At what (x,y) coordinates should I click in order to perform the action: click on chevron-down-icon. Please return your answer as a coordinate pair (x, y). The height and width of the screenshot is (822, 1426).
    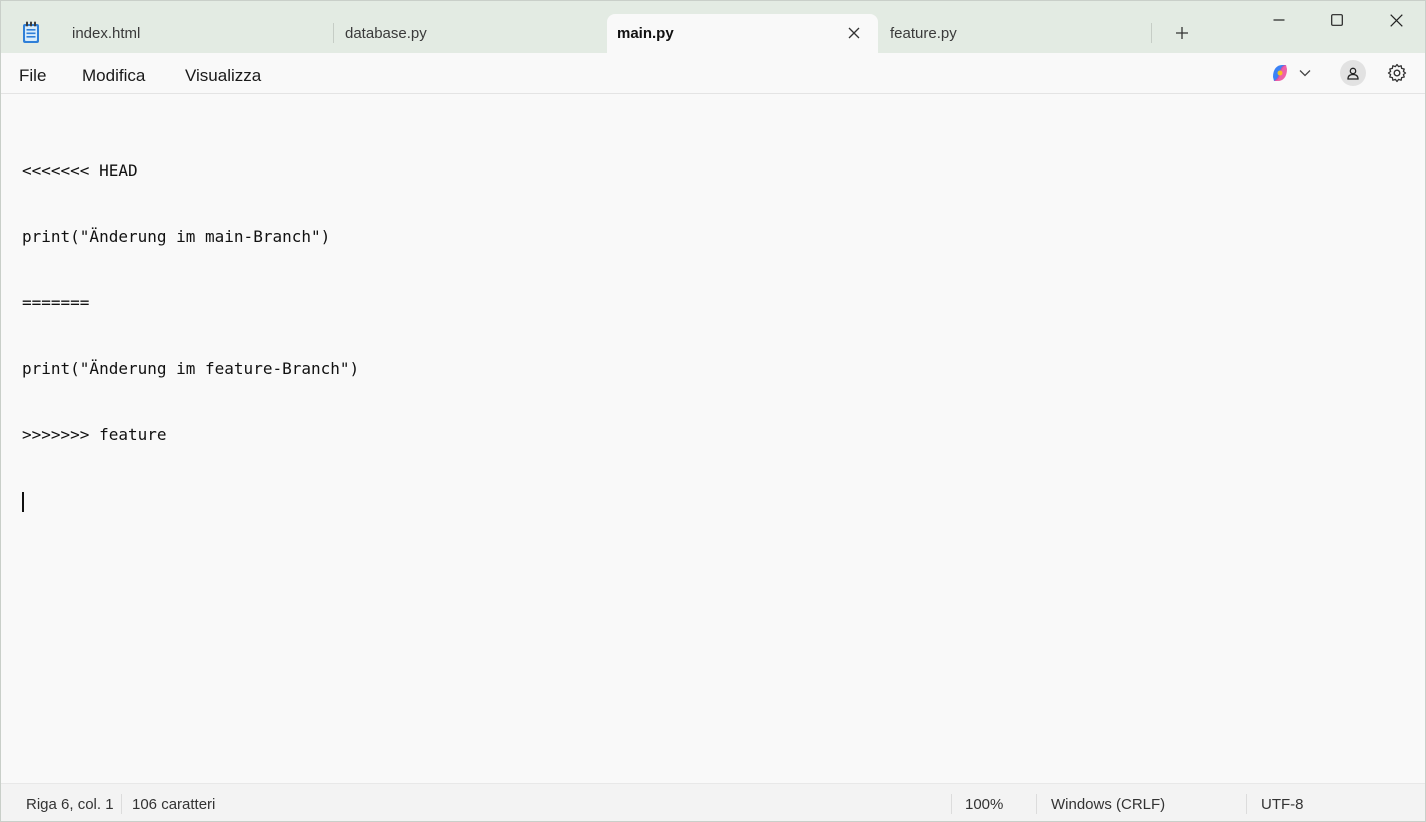
    Looking at the image, I should click on (1305, 73).